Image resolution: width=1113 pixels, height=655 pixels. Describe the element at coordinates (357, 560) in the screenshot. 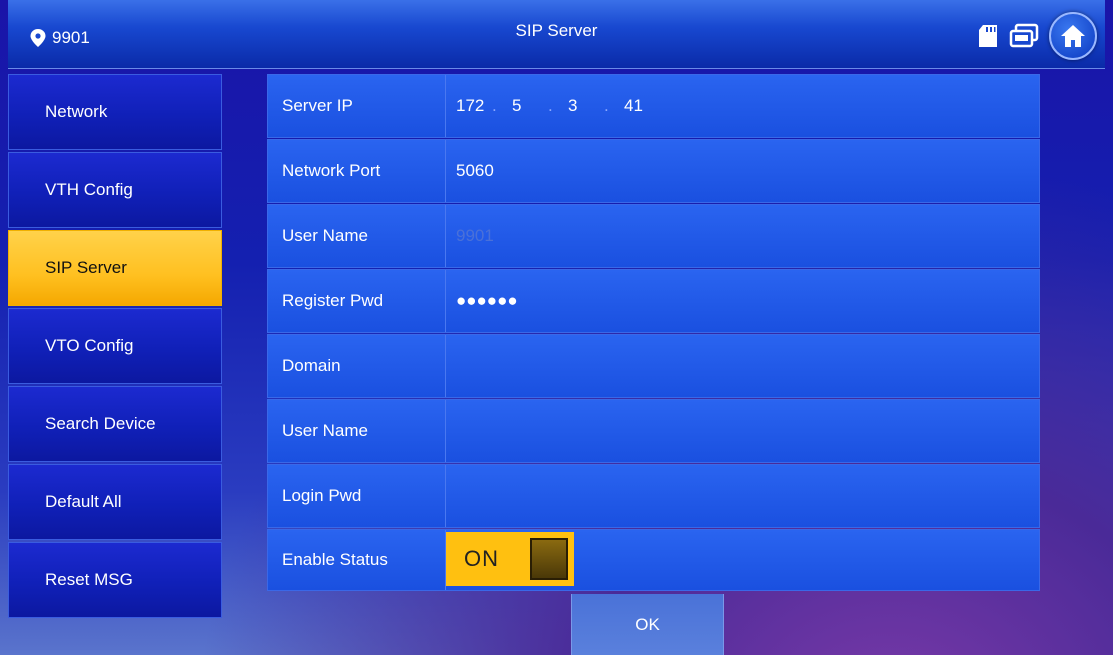

I see `enable-status-label: Enable Status` at that location.